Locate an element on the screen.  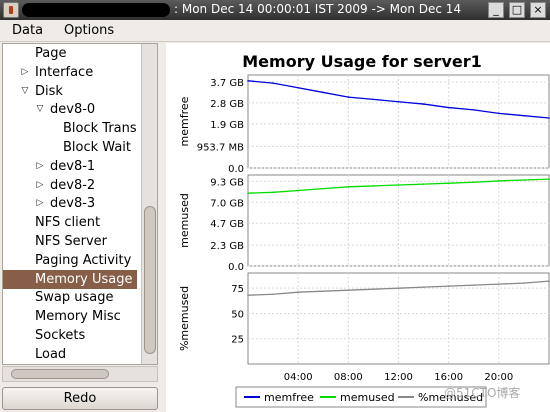
tree-item: Block Wait is located at coordinates (70, 147).